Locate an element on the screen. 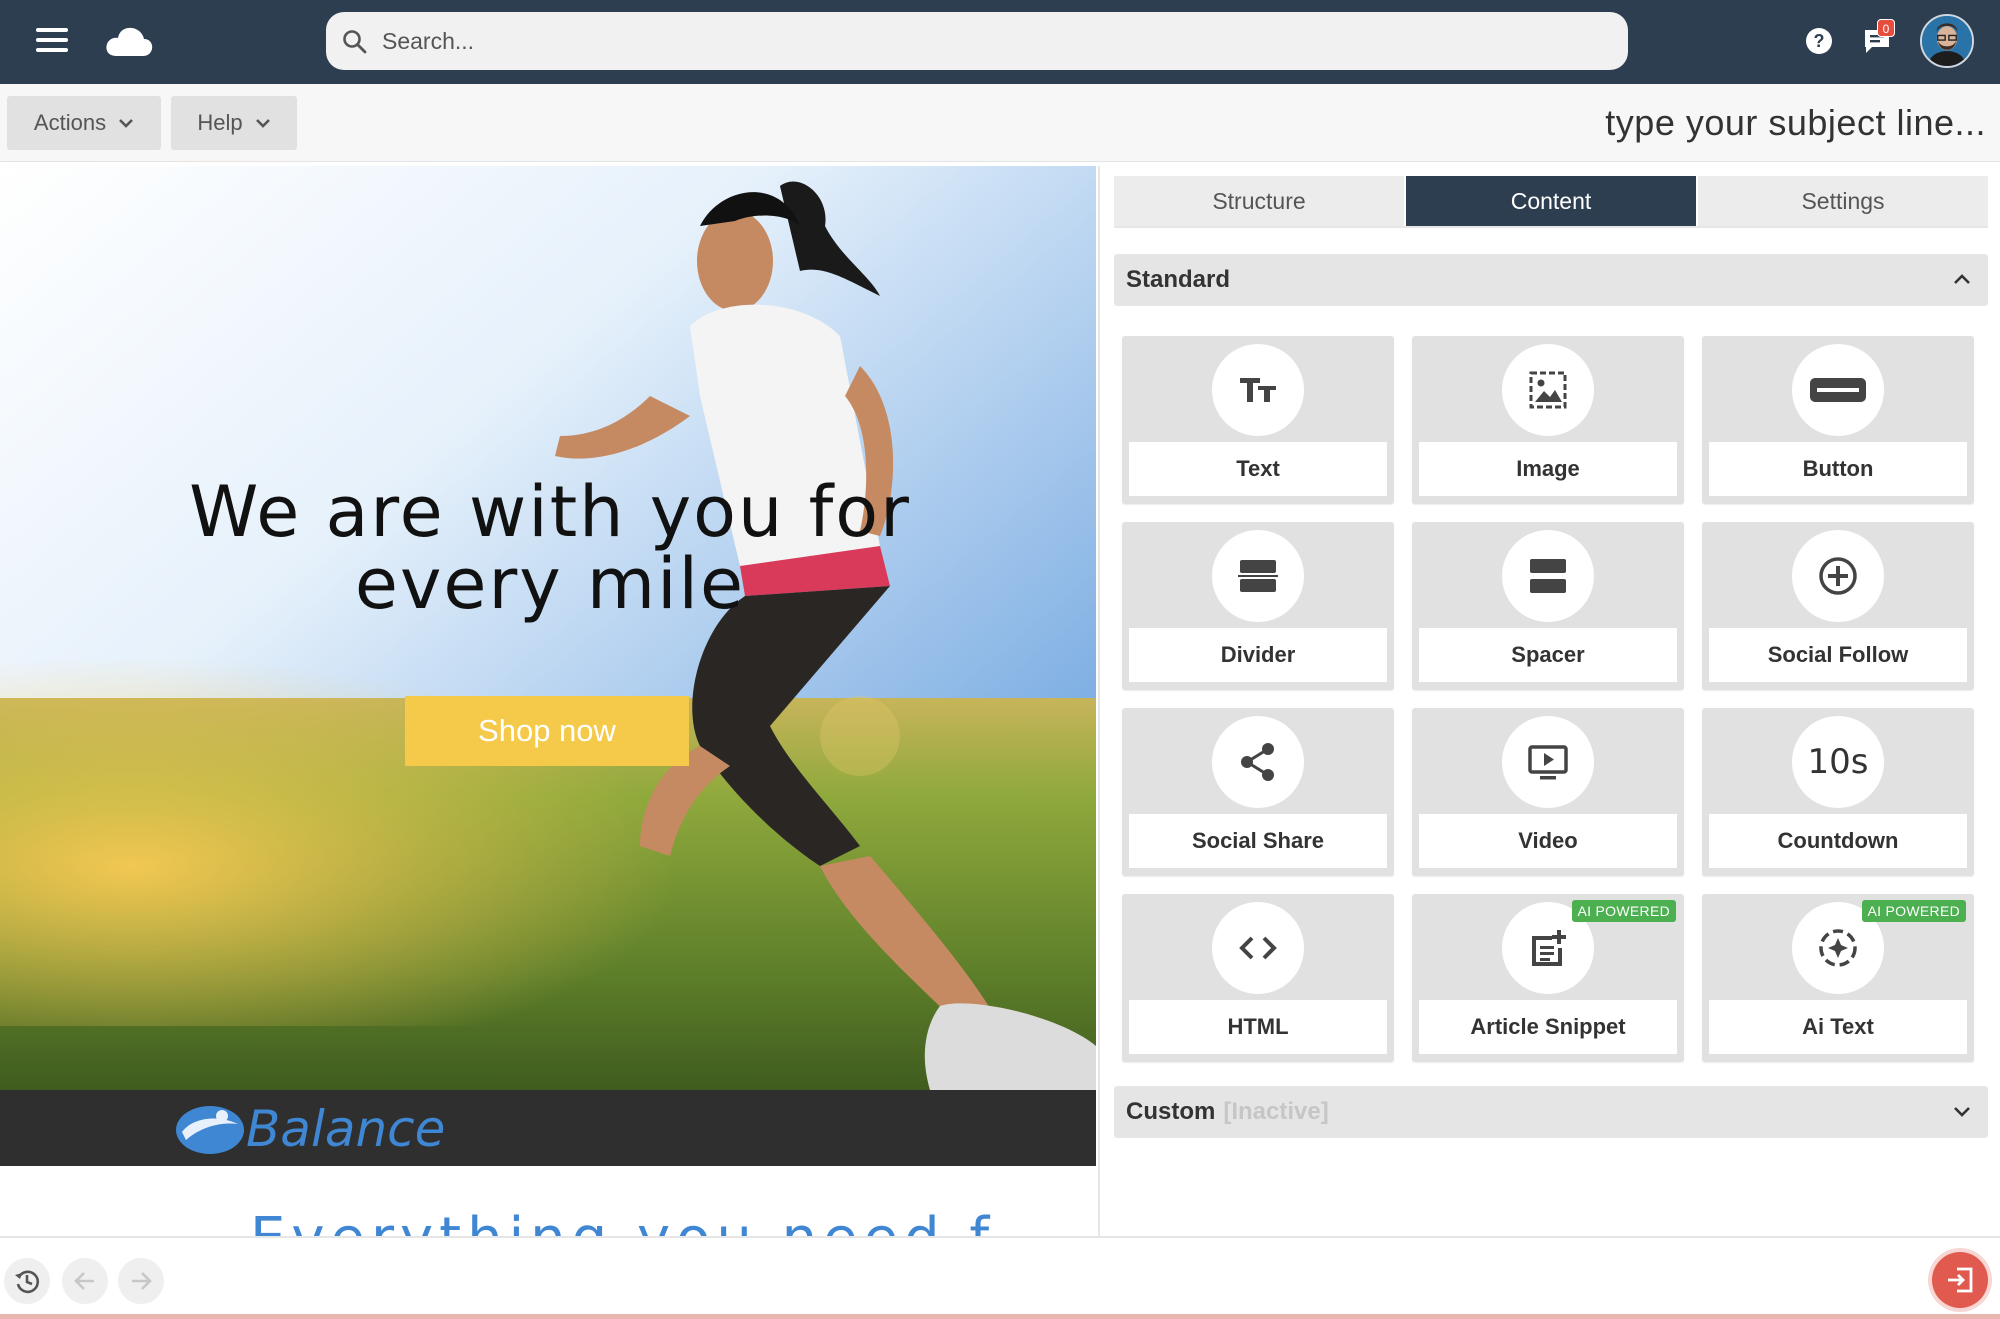  undo-icon is located at coordinates (84, 1281).